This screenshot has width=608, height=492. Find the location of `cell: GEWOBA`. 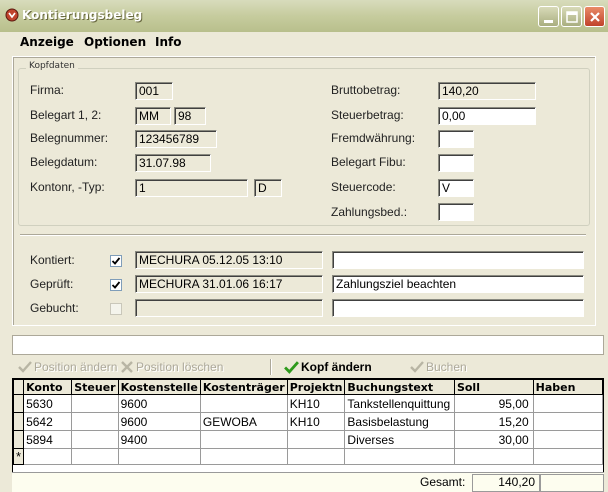

cell: GEWOBA is located at coordinates (243, 421).